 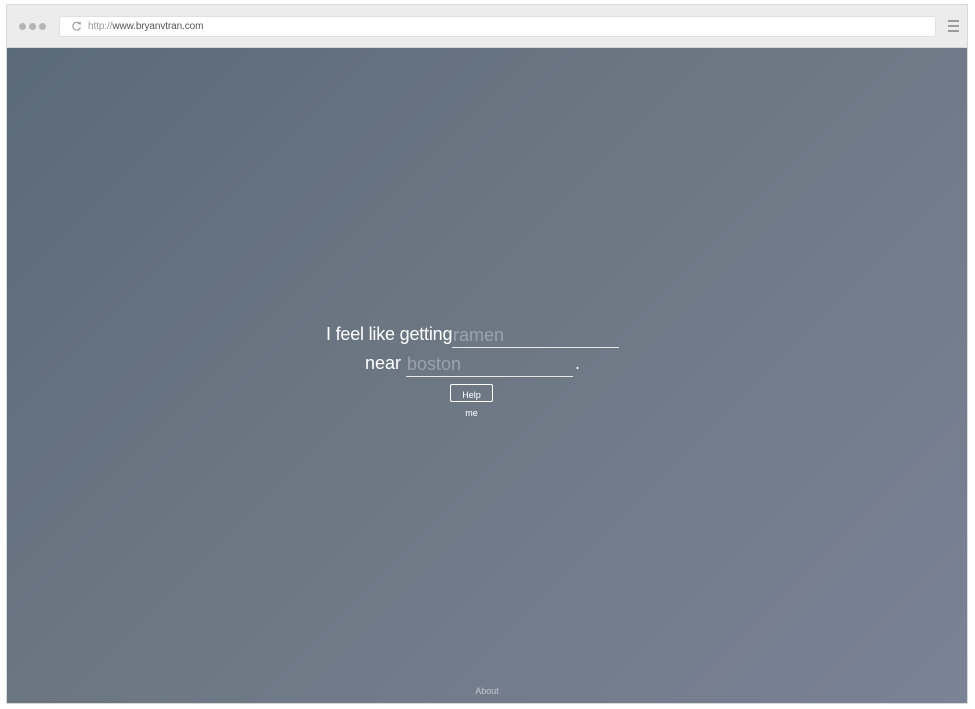 I want to click on near-label: near, so click(x=383, y=363).